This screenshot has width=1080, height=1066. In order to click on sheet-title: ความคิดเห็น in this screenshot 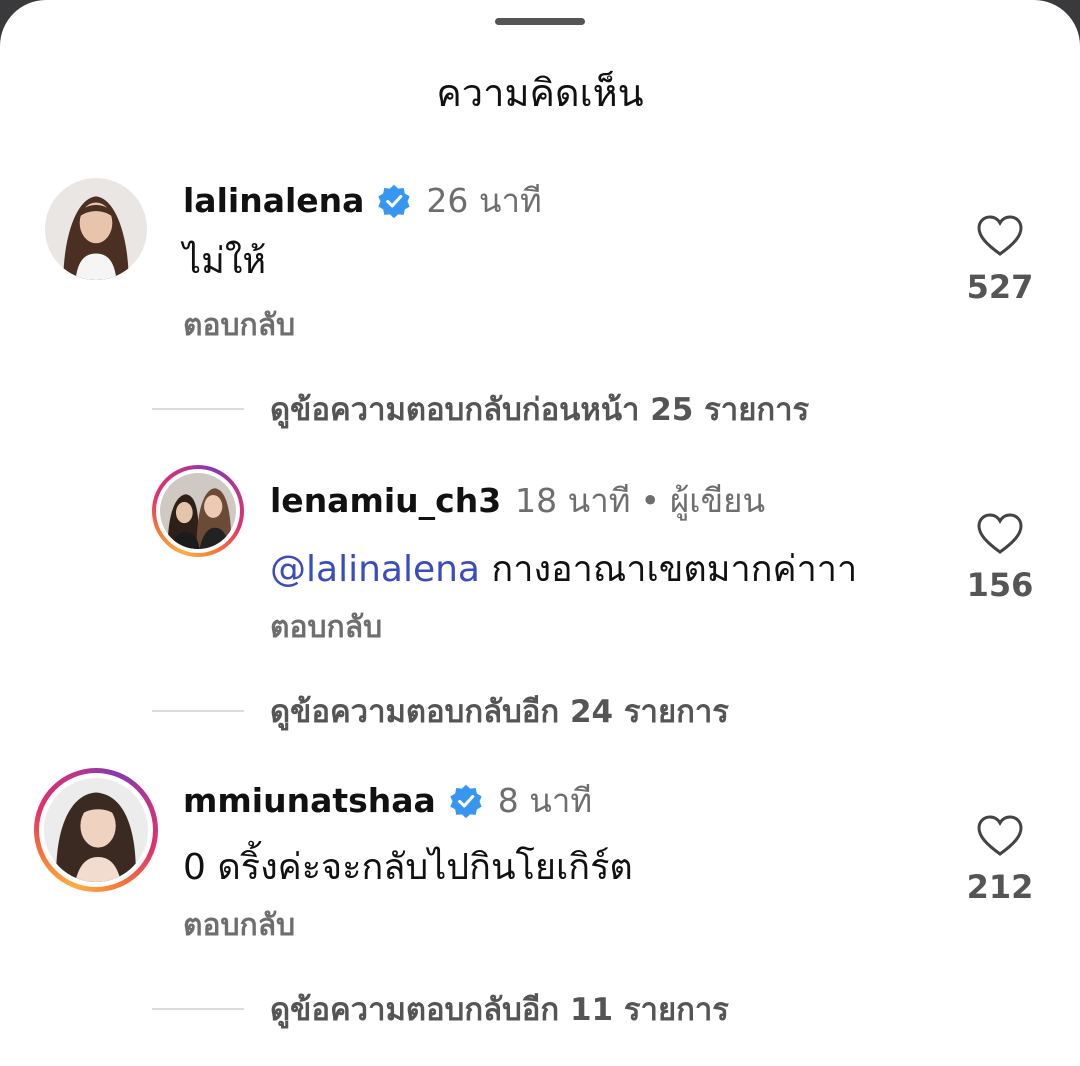, I will do `click(540, 93)`.